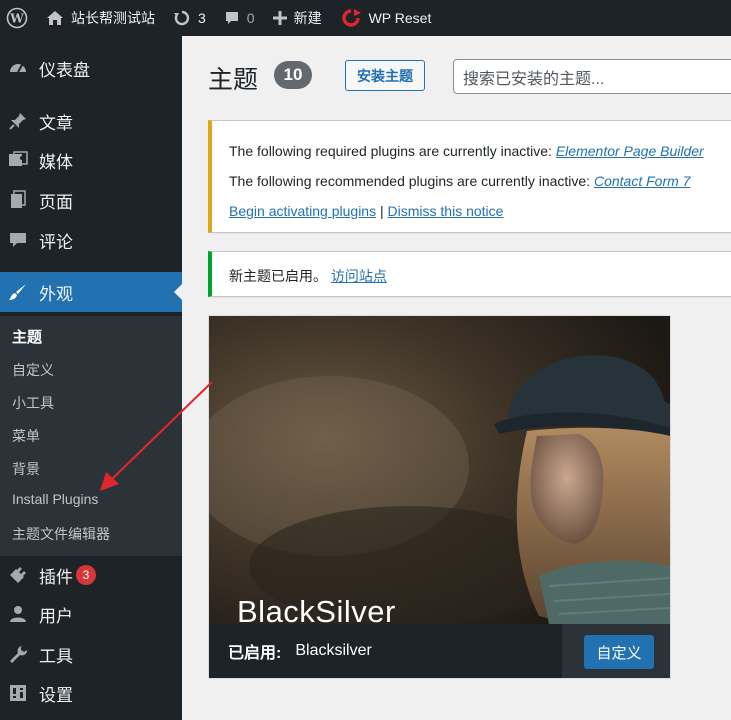 Image resolution: width=731 pixels, height=720 pixels. Describe the element at coordinates (91, 292) in the screenshot. I see `menu-appearance: 外观` at that location.